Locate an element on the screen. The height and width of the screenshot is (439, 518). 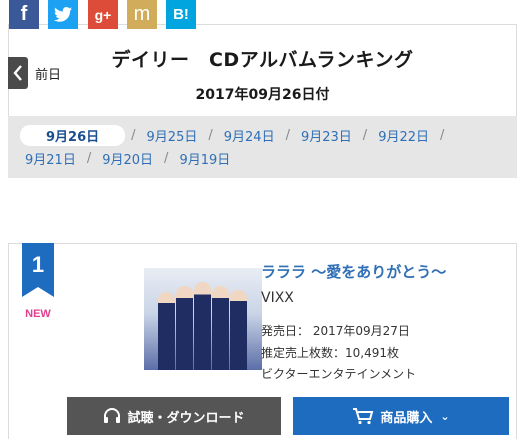
mixi-share-button: m is located at coordinates (142, 14).